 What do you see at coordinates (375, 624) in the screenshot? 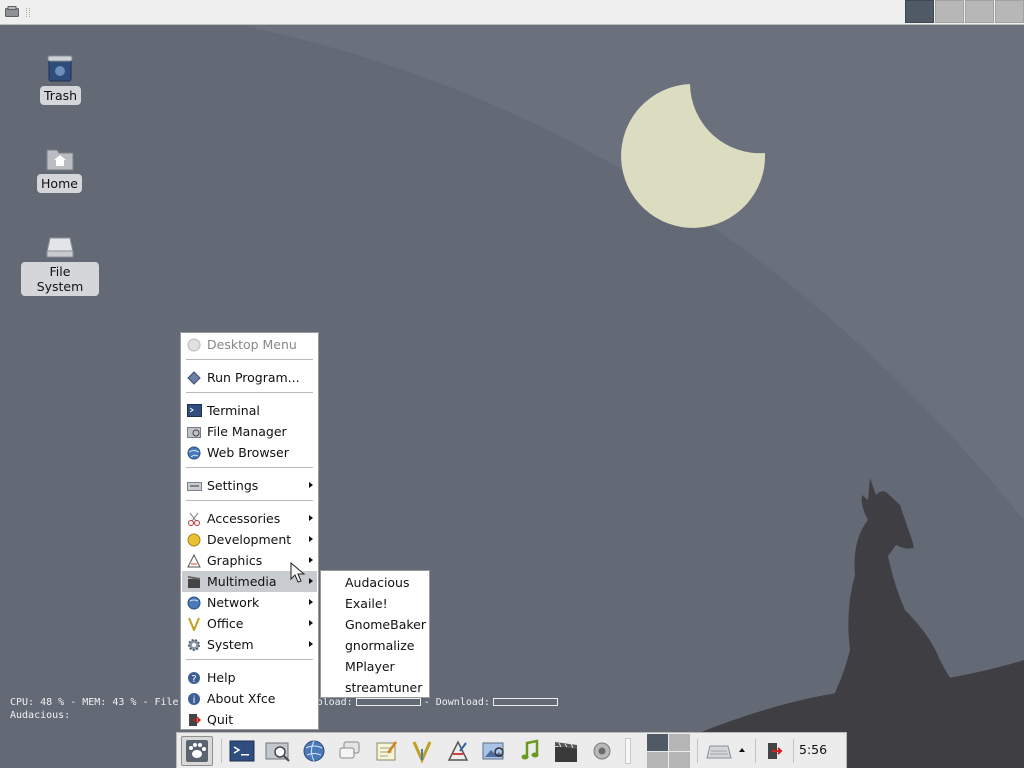
I see `submenu-item-gnomebaker: GnomeBaker` at bounding box center [375, 624].